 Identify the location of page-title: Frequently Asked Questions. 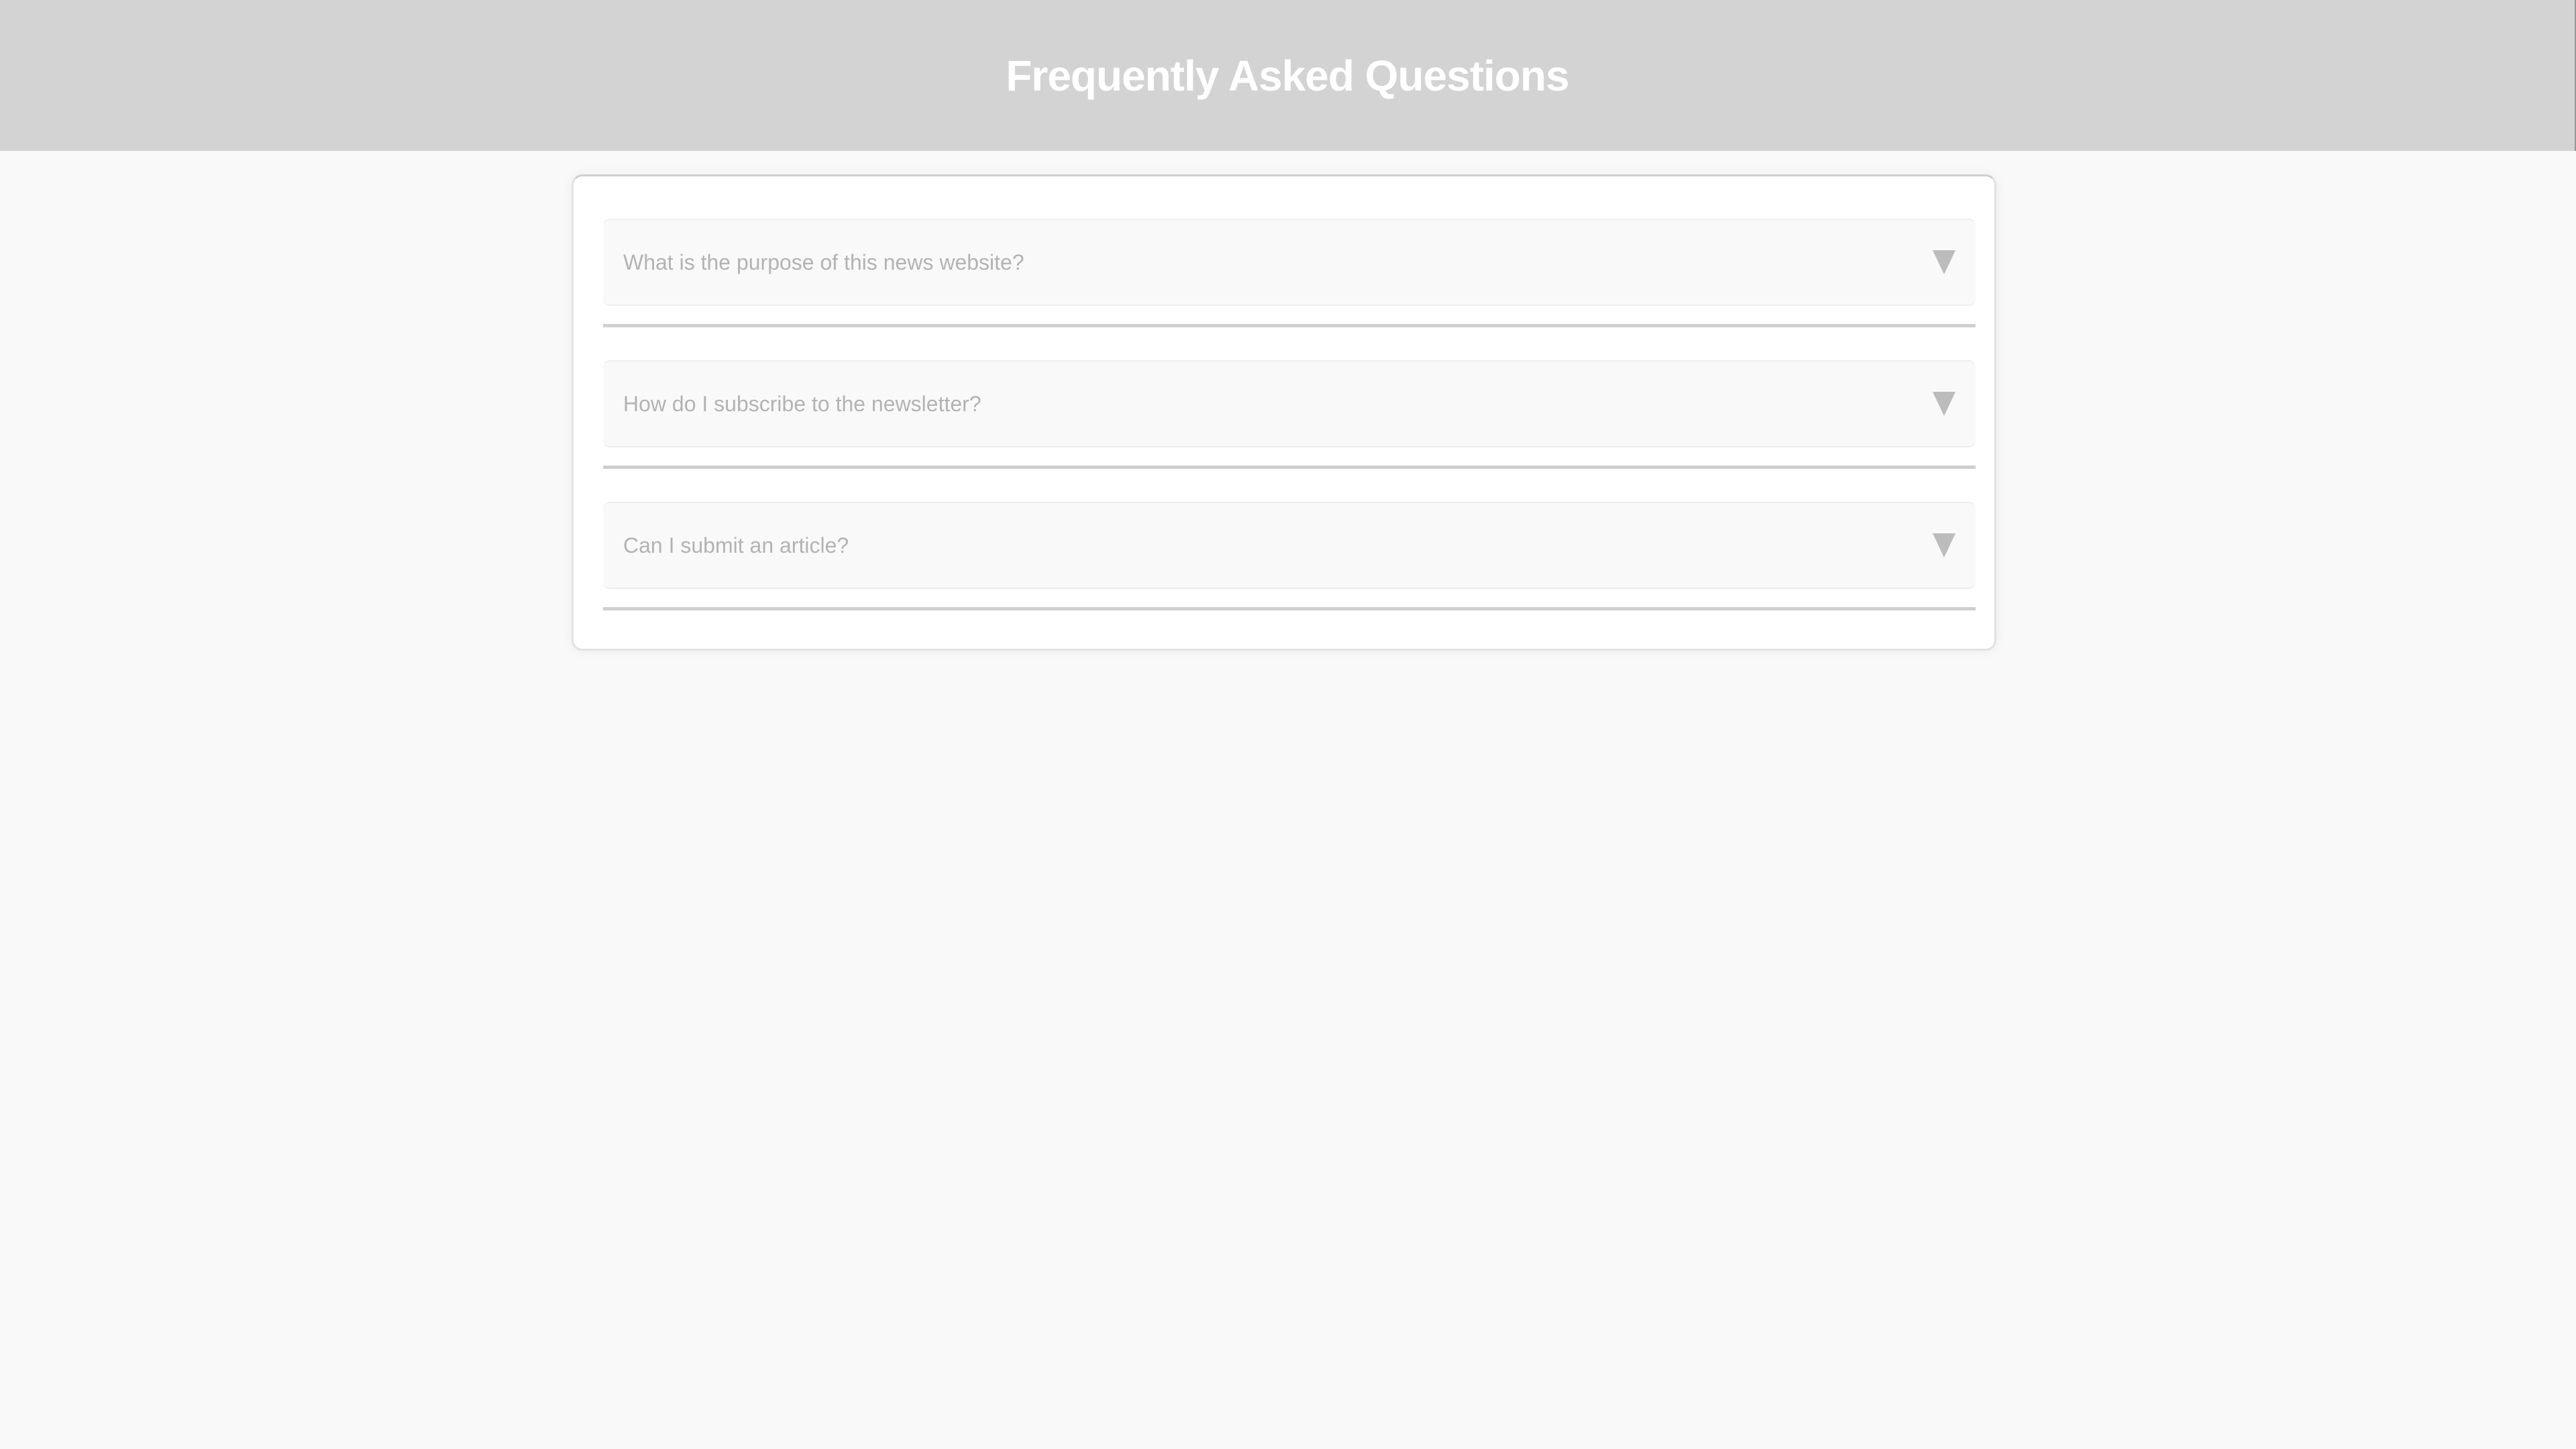
(1287, 75).